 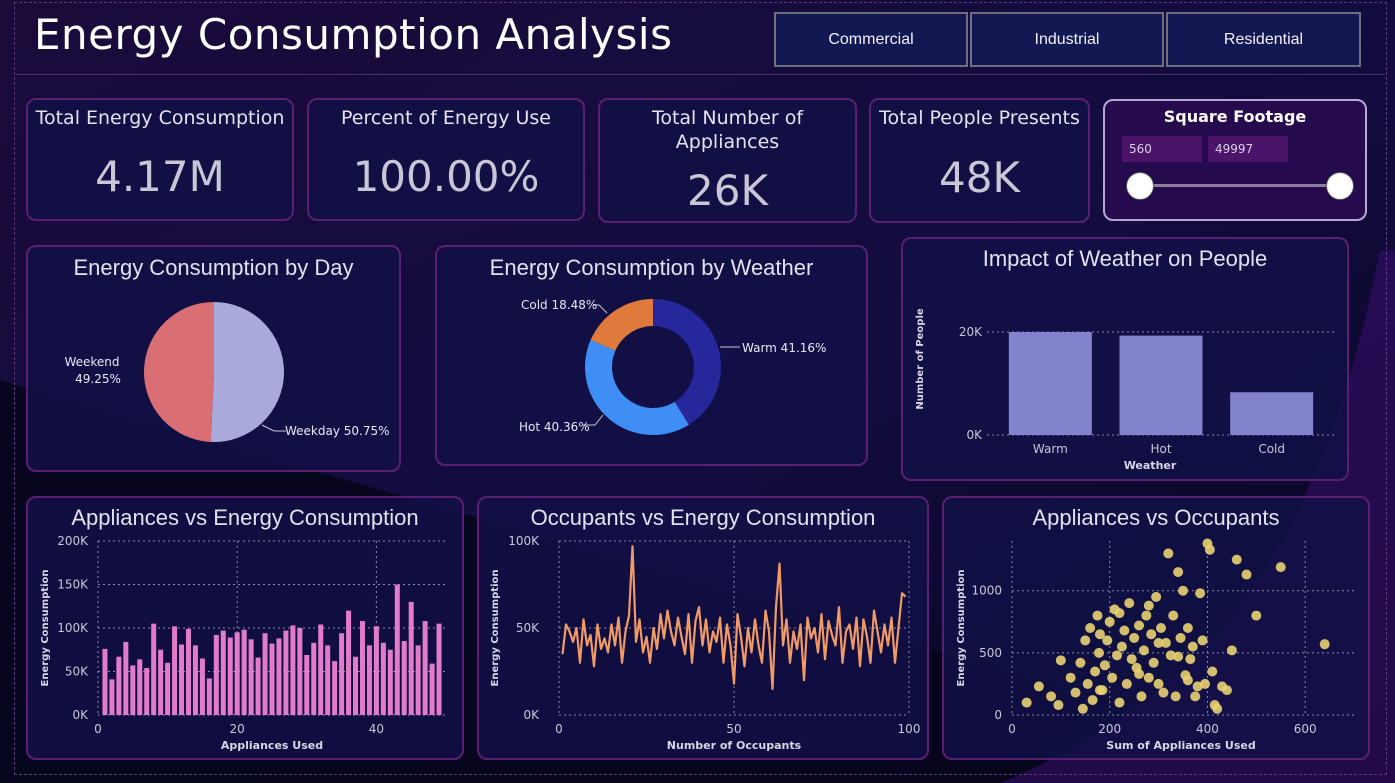 What do you see at coordinates (734, 745) in the screenshot?
I see `x-axis-label: Number of Occupants` at bounding box center [734, 745].